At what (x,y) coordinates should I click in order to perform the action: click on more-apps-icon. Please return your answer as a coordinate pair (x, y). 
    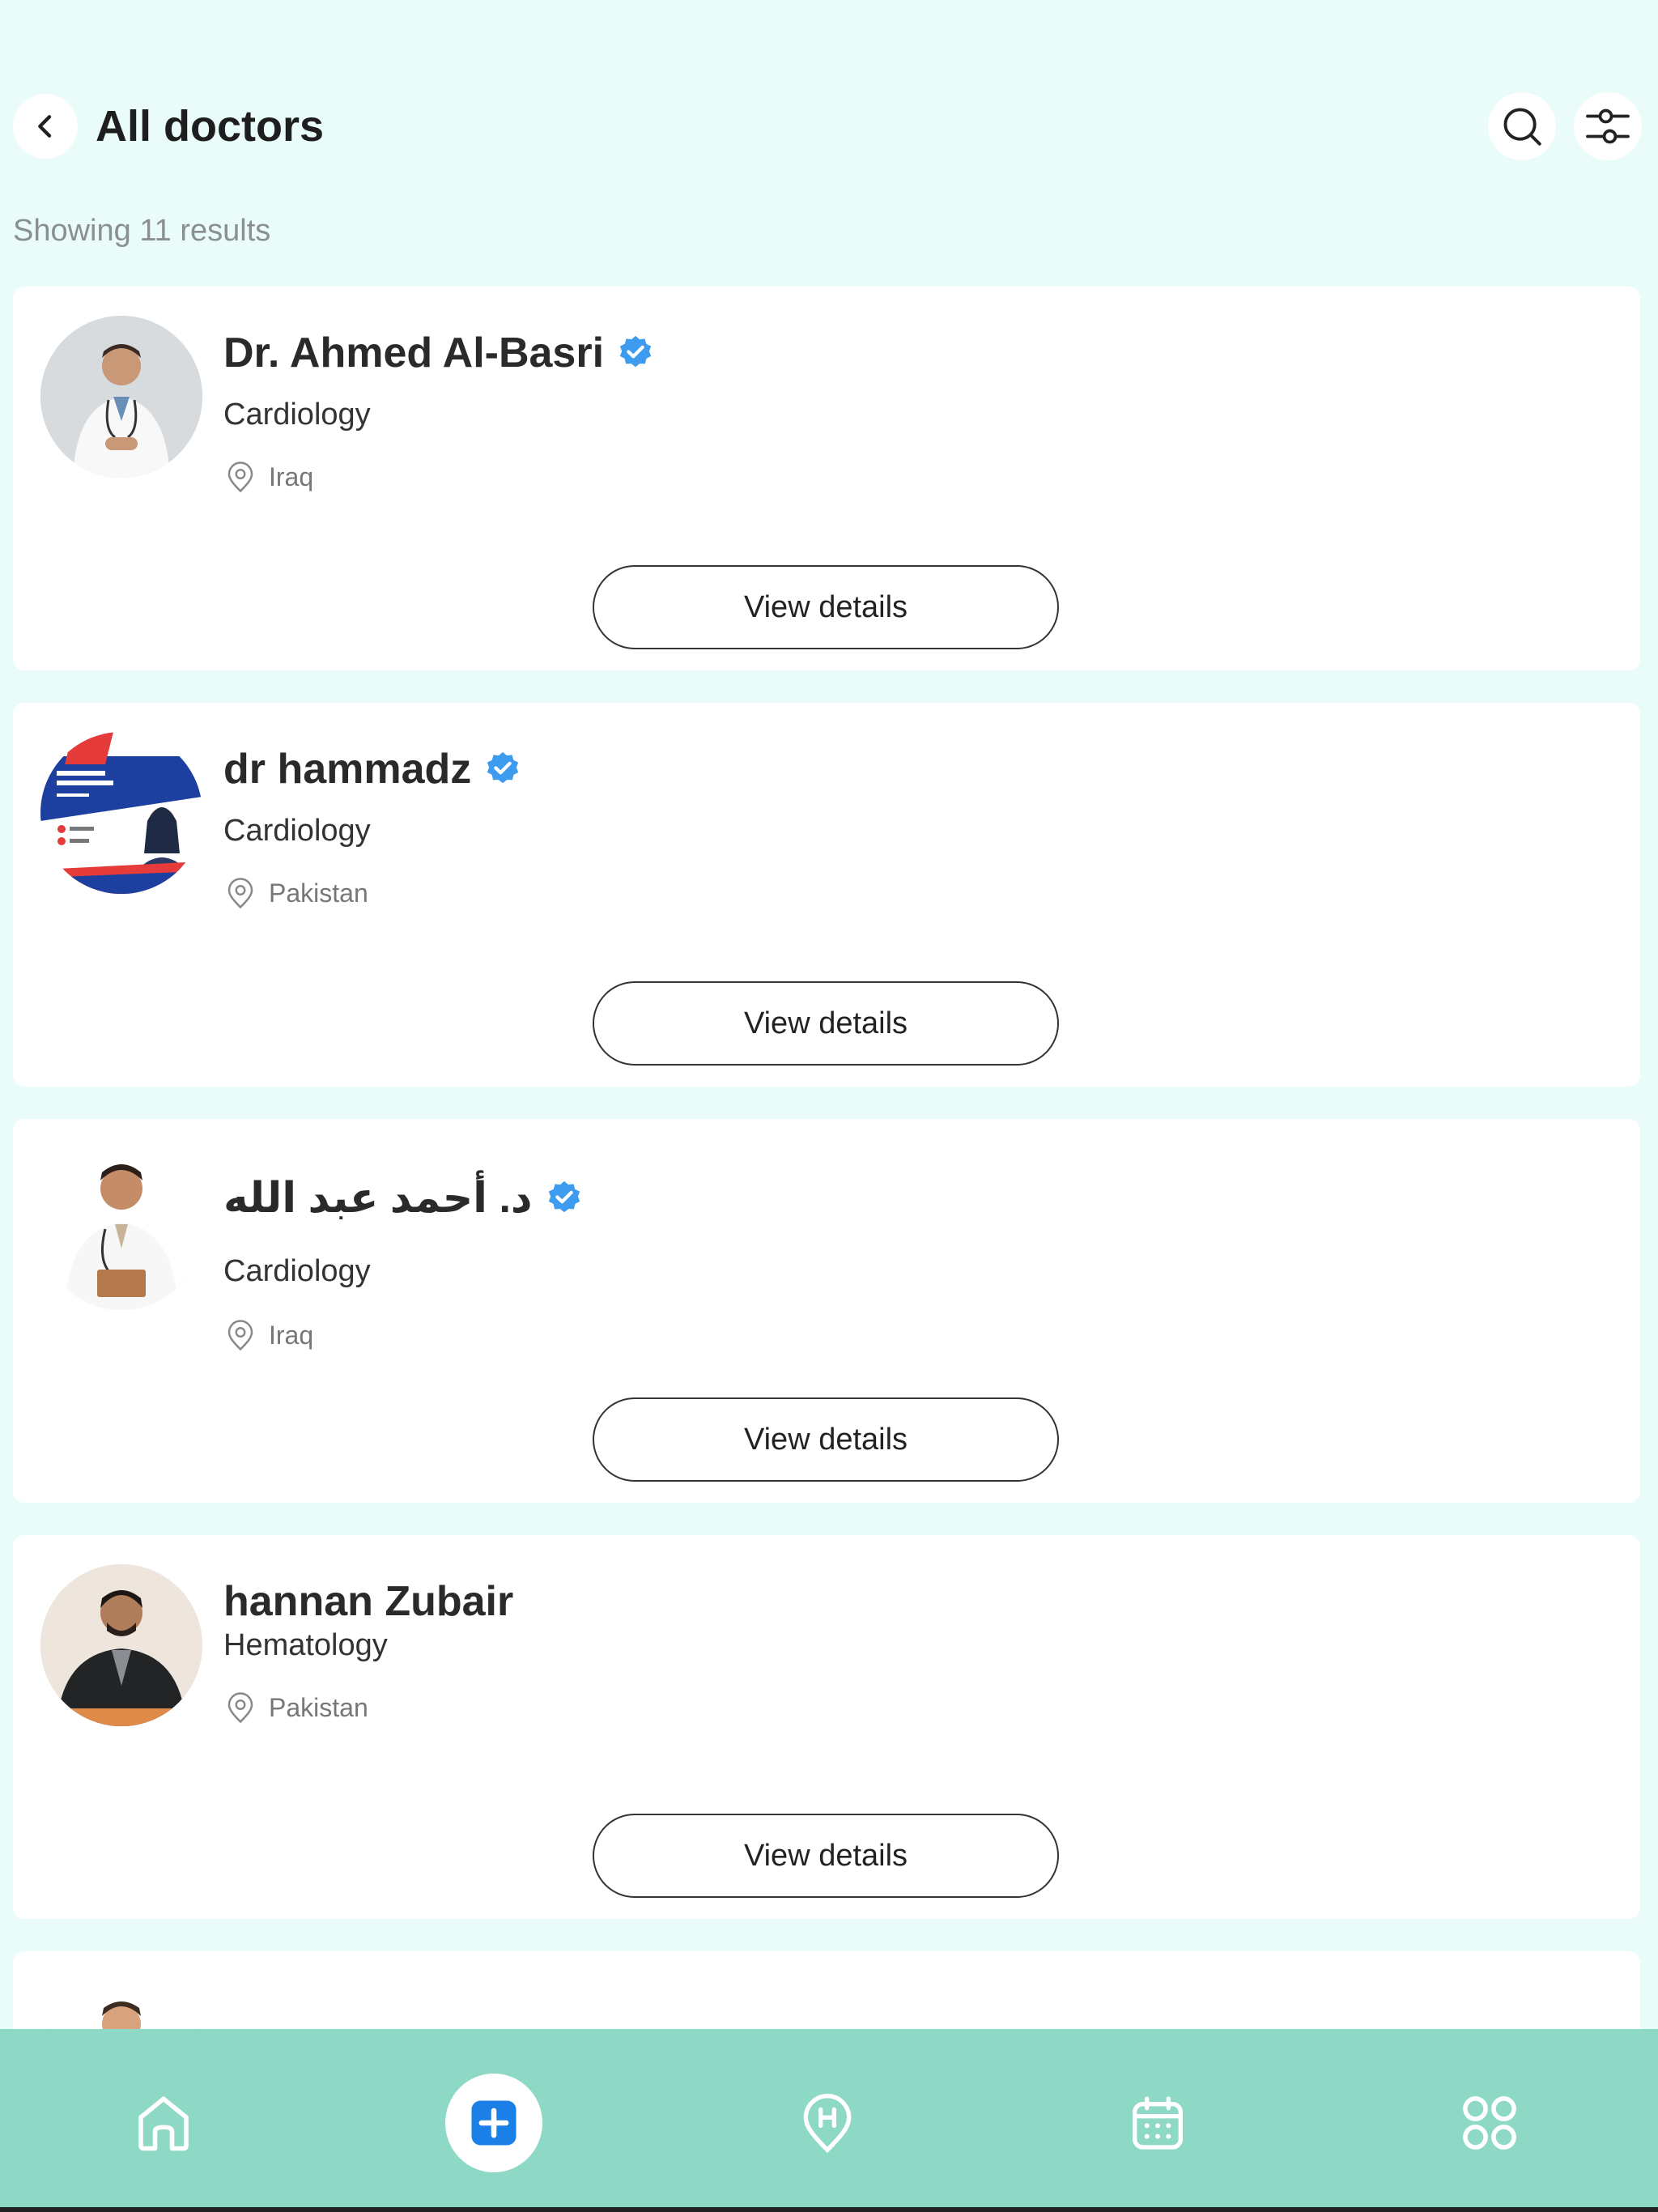
    Looking at the image, I should click on (1489, 2123).